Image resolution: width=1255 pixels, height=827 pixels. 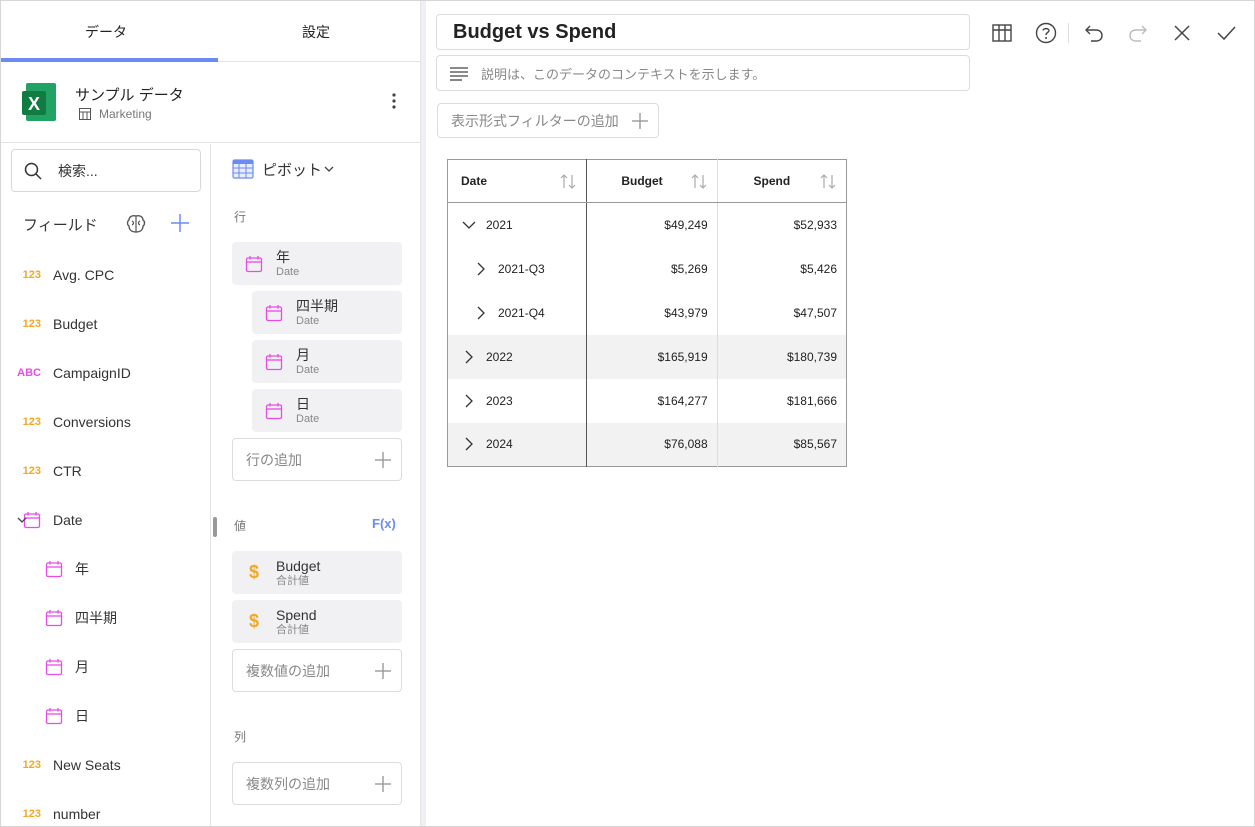 What do you see at coordinates (240, 737) in the screenshot?
I see `columns-section-label: 列` at bounding box center [240, 737].